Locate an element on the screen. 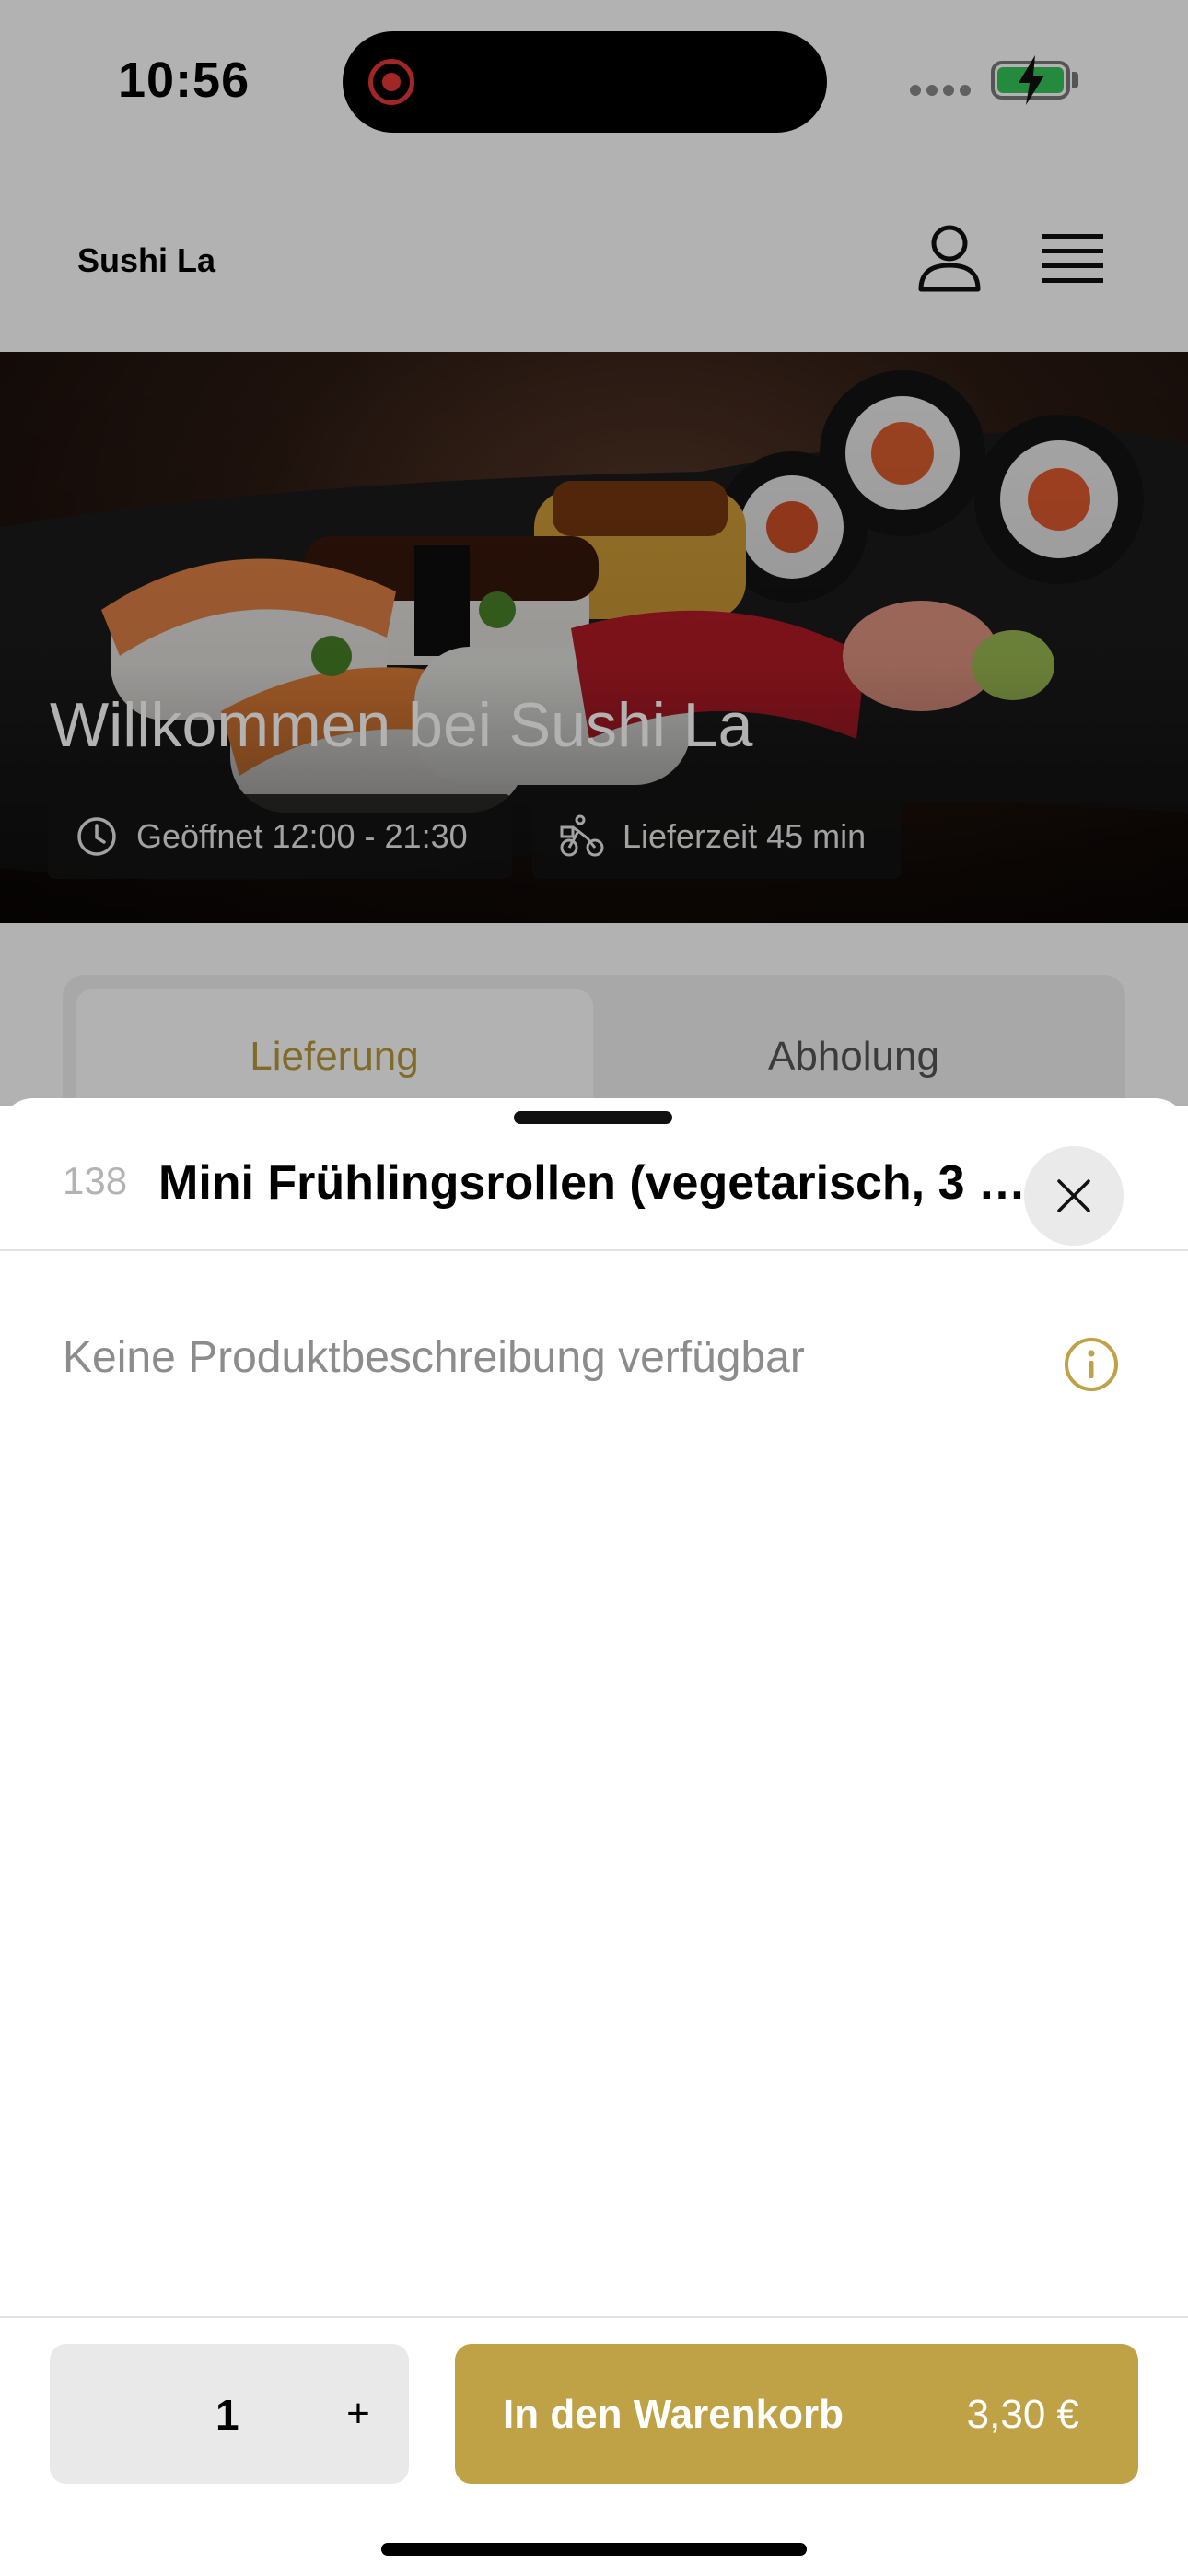 The width and height of the screenshot is (1188, 2576). product-price: 3,30 € is located at coordinates (1022, 2414).